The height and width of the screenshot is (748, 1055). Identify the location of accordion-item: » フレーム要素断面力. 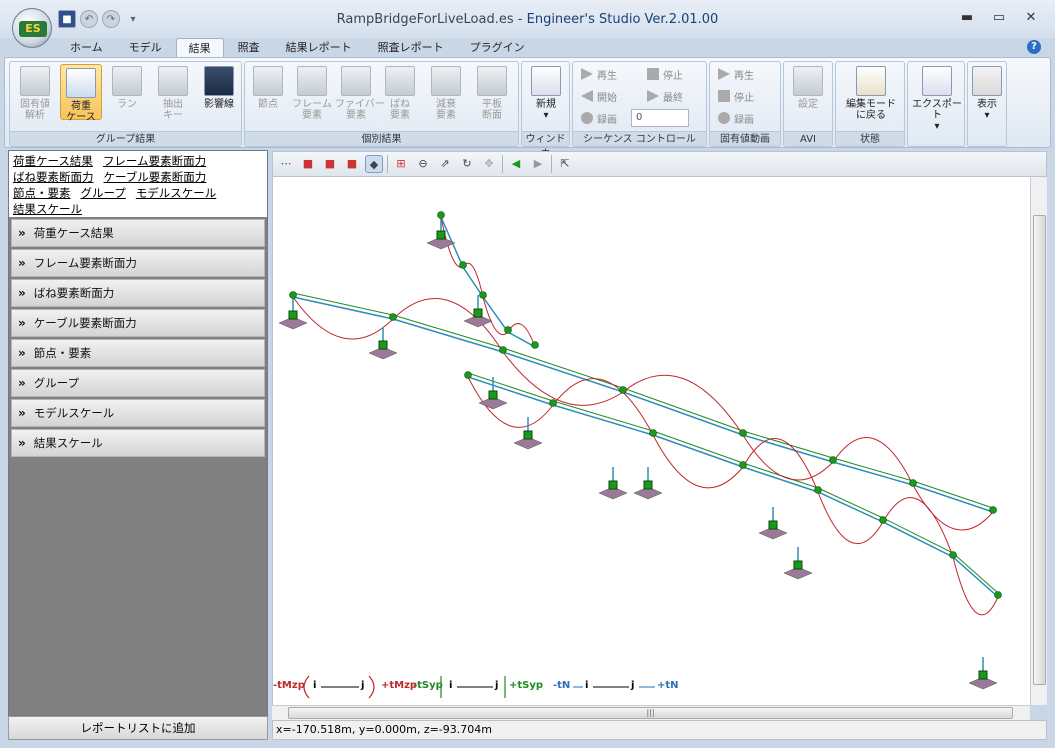
(138, 263).